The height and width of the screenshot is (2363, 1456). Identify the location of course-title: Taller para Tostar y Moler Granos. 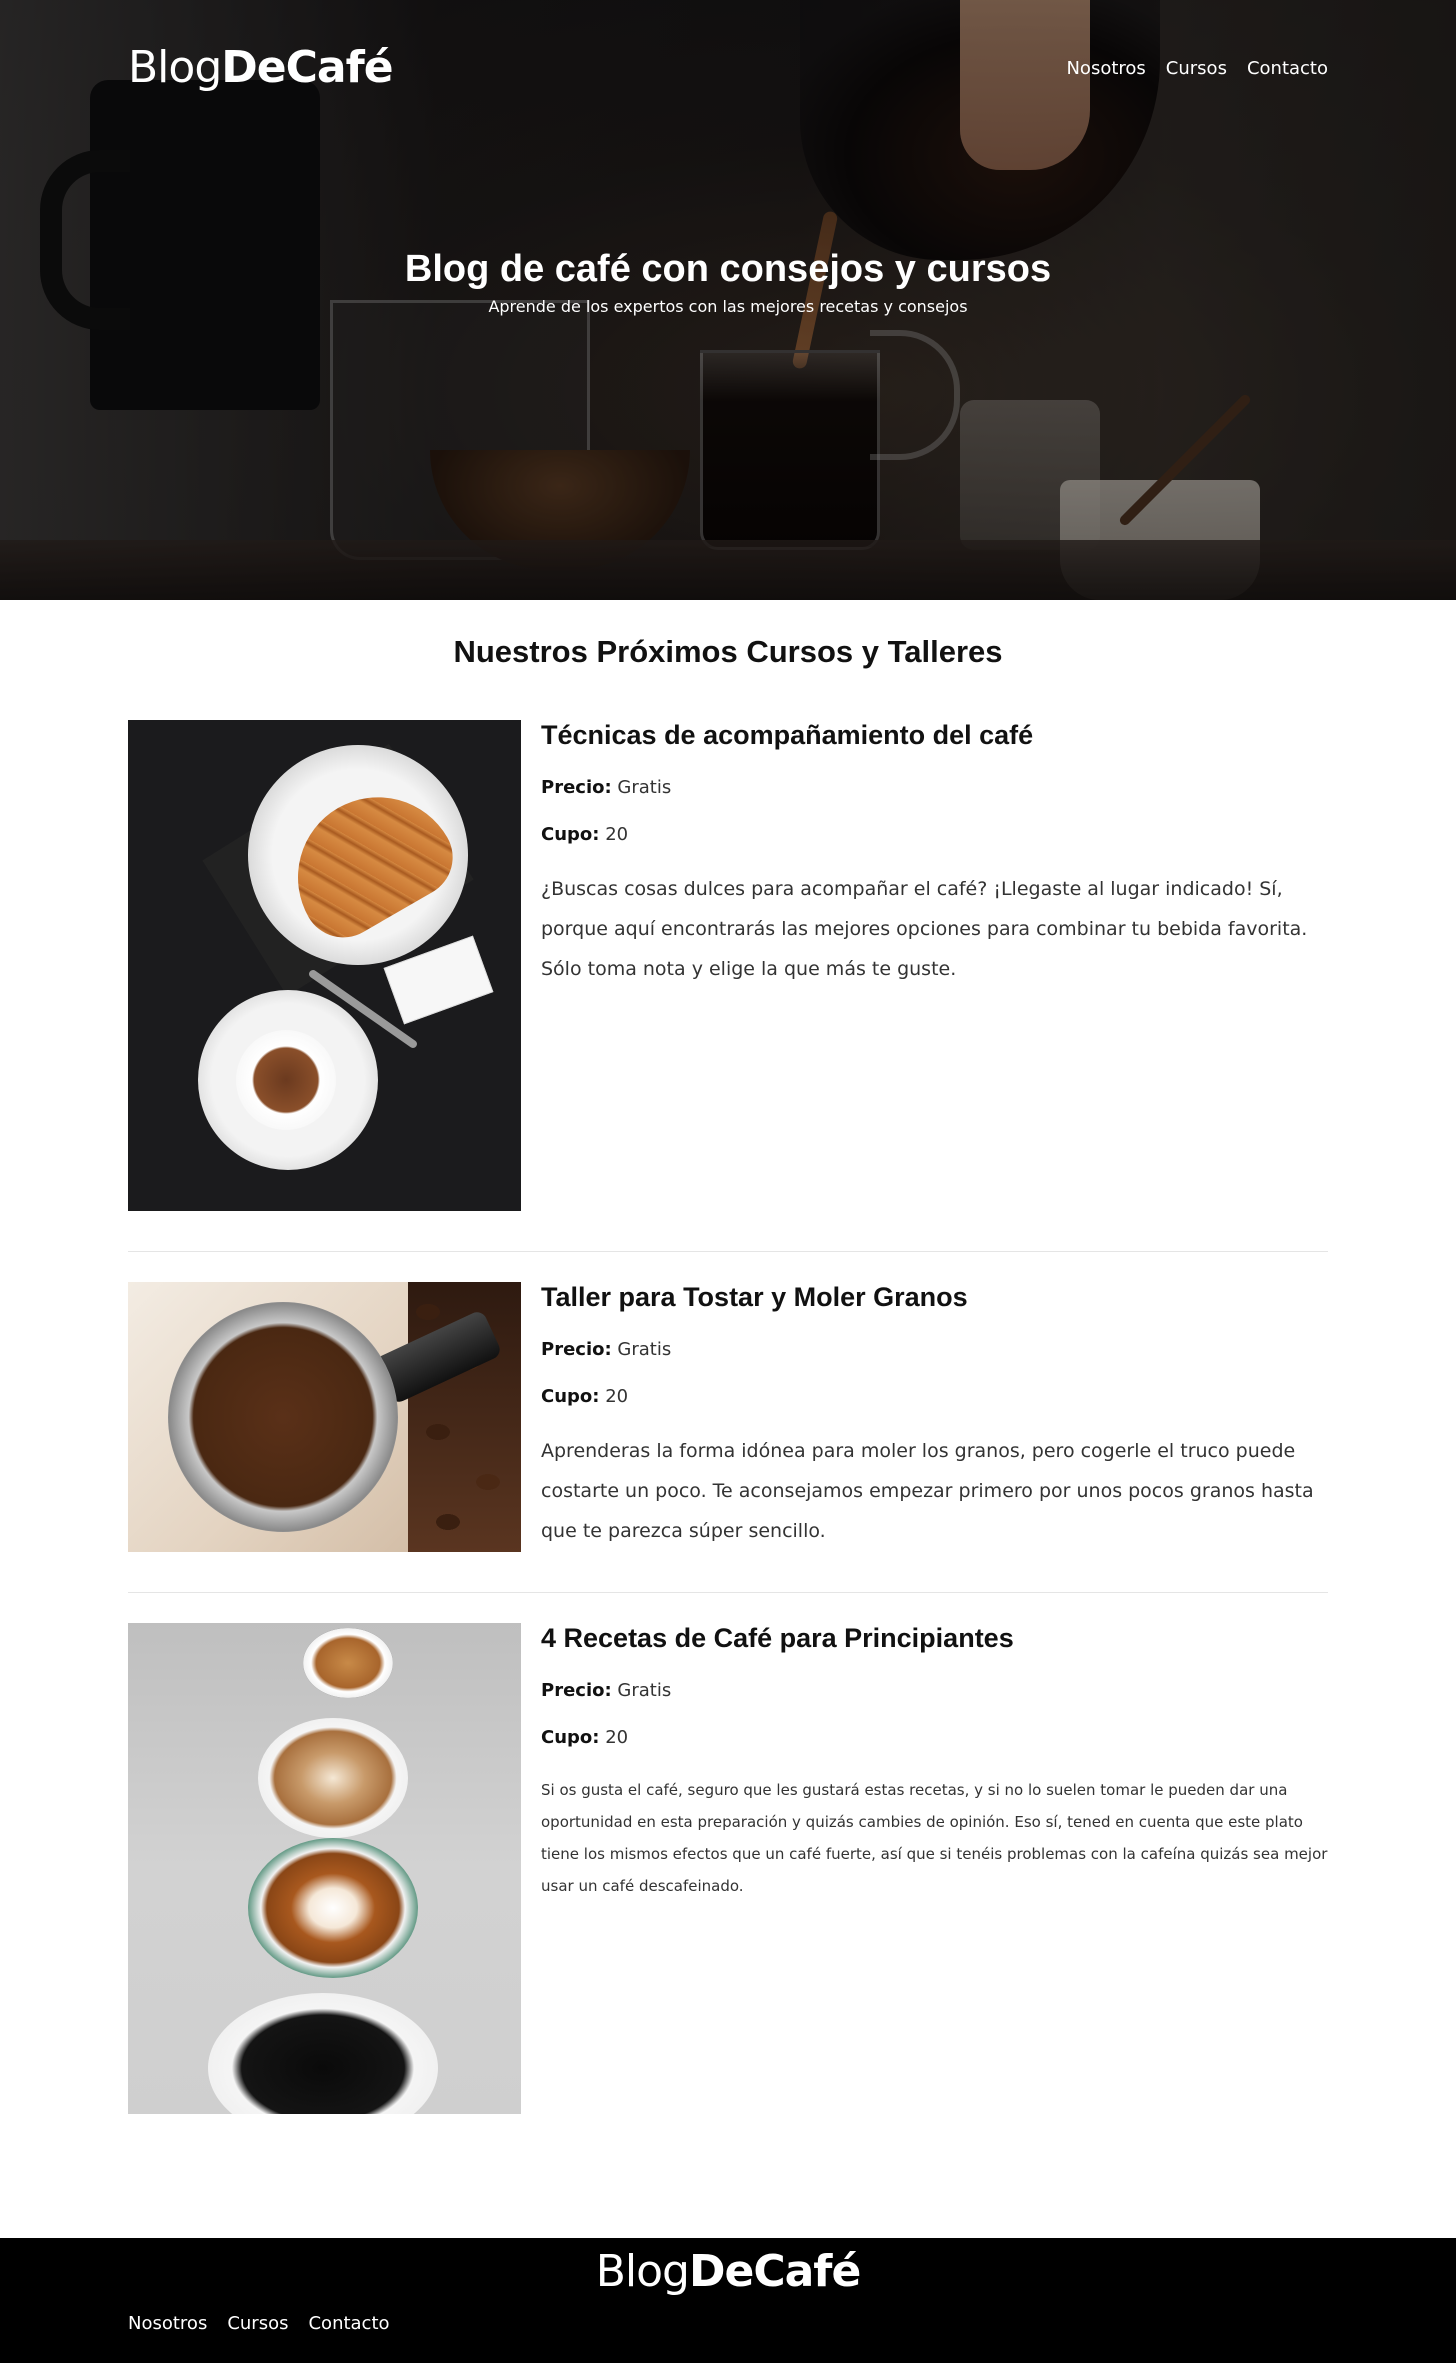
(934, 1297).